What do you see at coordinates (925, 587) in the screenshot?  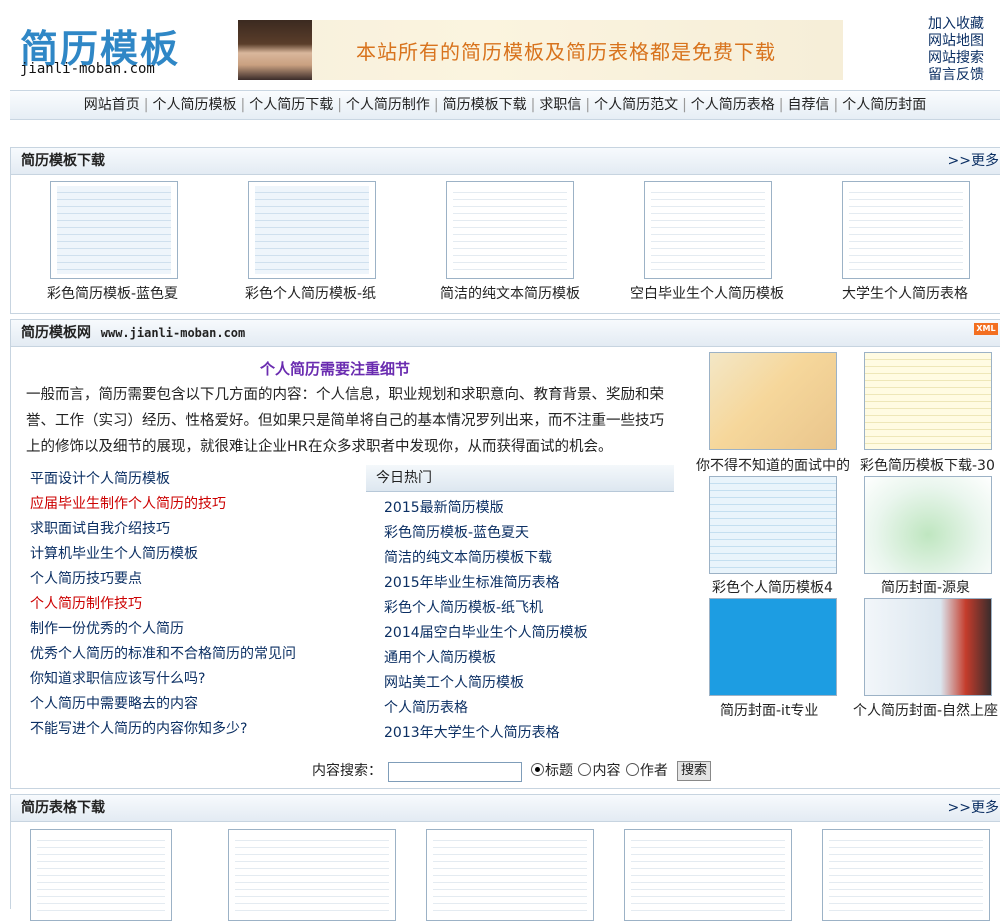 I see `pic-caption: 简历封面-源泉` at bounding box center [925, 587].